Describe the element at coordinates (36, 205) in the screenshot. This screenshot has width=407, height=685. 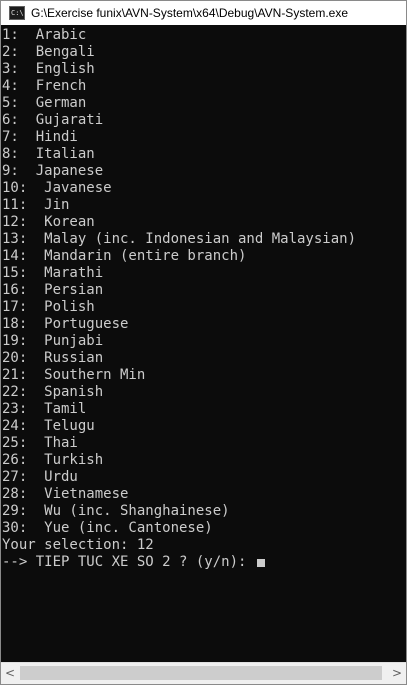
I see `console-line: 11: Jin` at that location.